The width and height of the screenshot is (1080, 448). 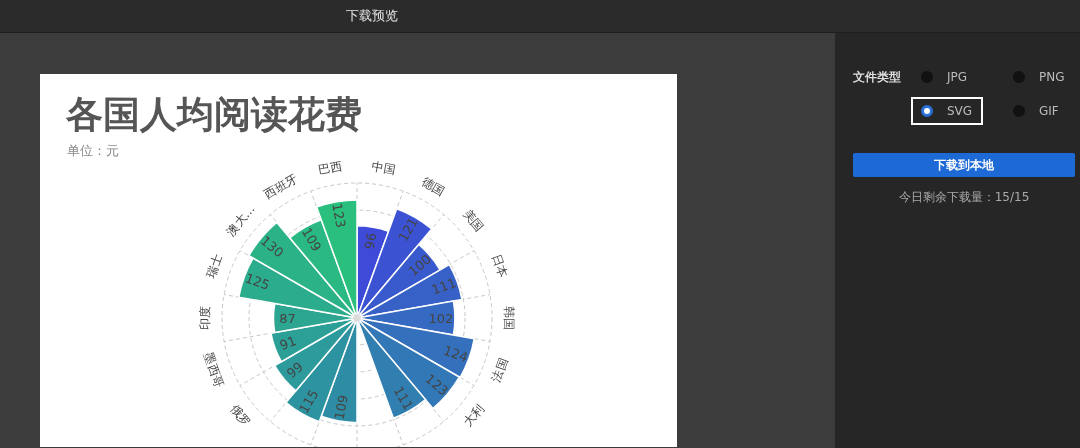 What do you see at coordinates (509, 318) in the screenshot?
I see `category-label: 韩国` at bounding box center [509, 318].